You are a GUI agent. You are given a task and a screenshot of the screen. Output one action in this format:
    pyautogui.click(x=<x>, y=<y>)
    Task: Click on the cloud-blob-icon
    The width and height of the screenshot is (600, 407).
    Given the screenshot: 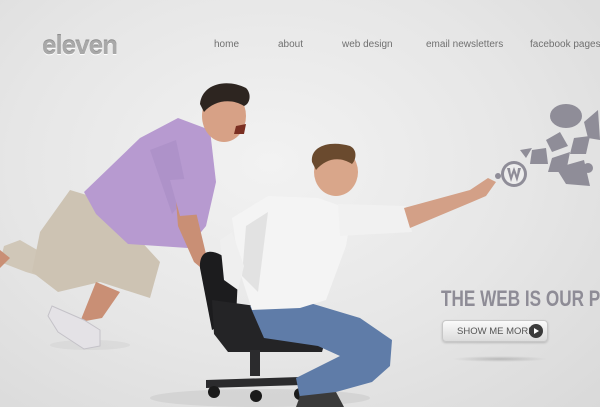 What is the action you would take?
    pyautogui.click(x=566, y=116)
    